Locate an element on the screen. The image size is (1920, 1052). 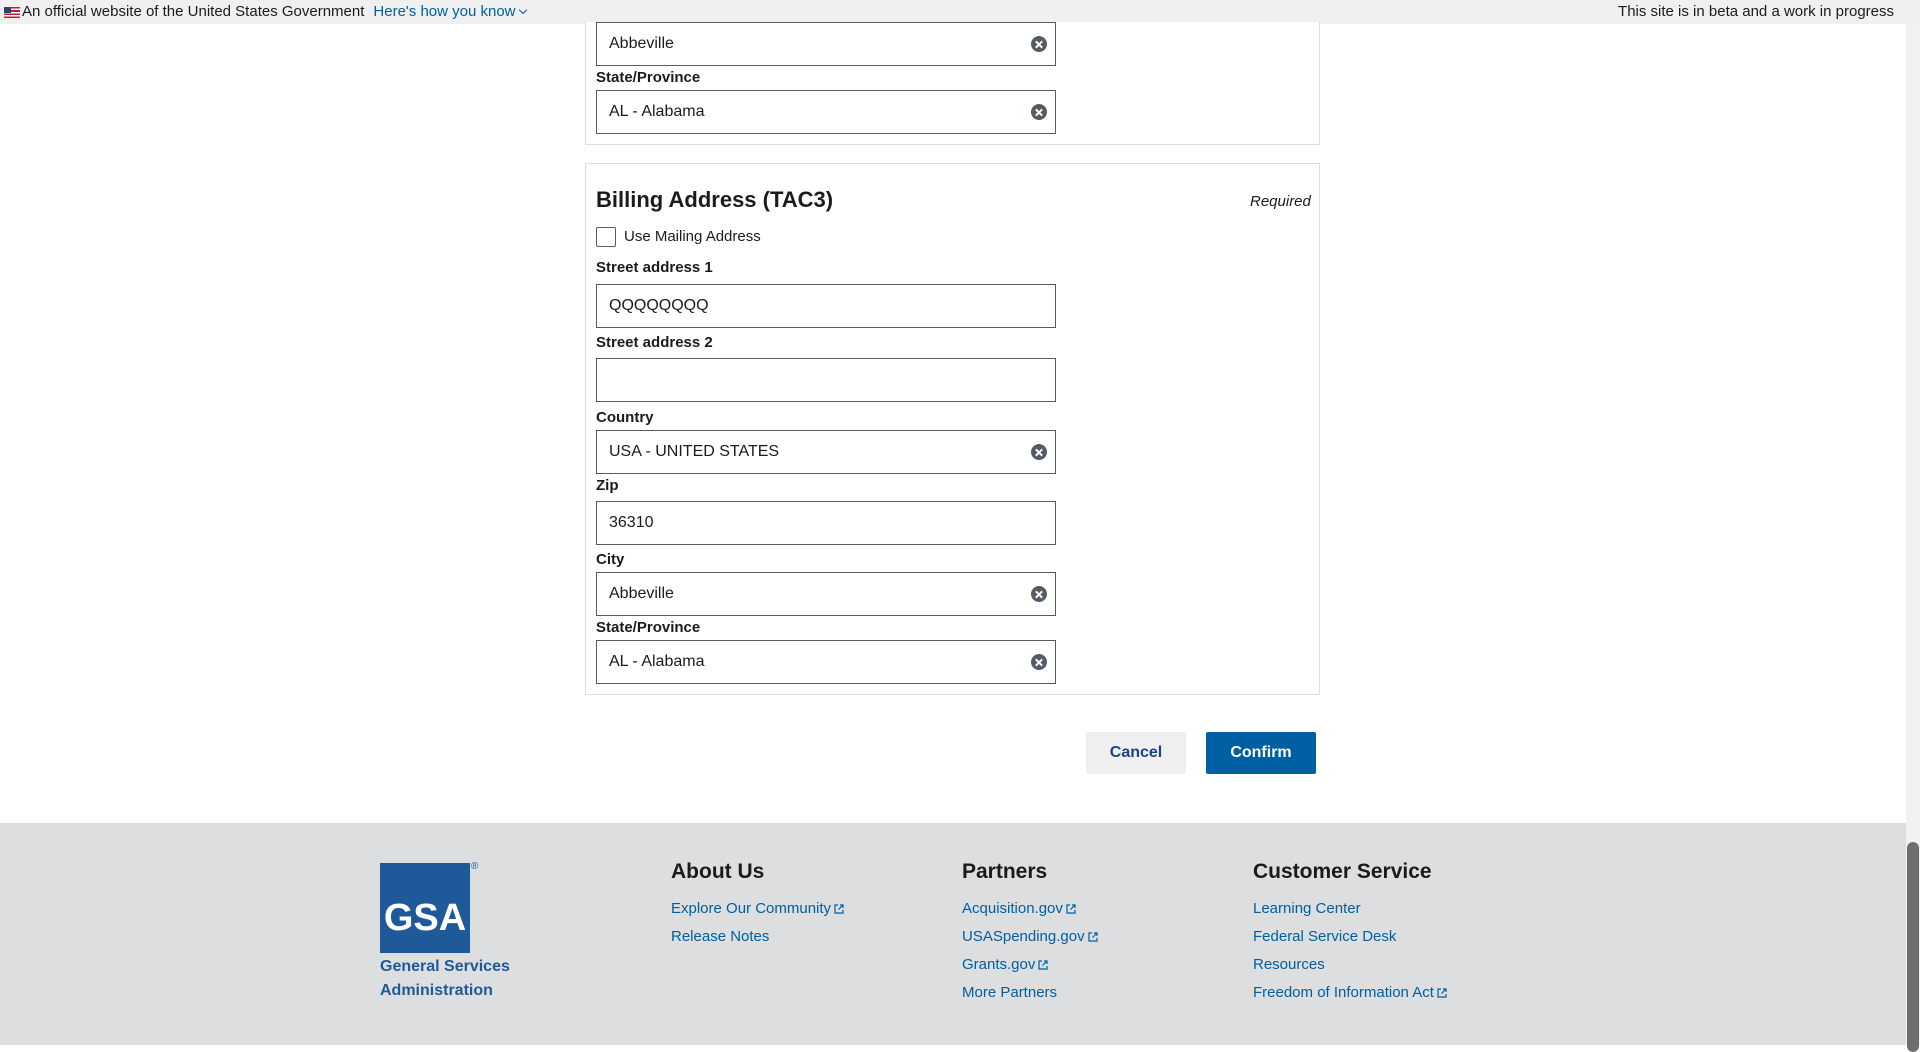
resources-link: Resources is located at coordinates (1289, 964).